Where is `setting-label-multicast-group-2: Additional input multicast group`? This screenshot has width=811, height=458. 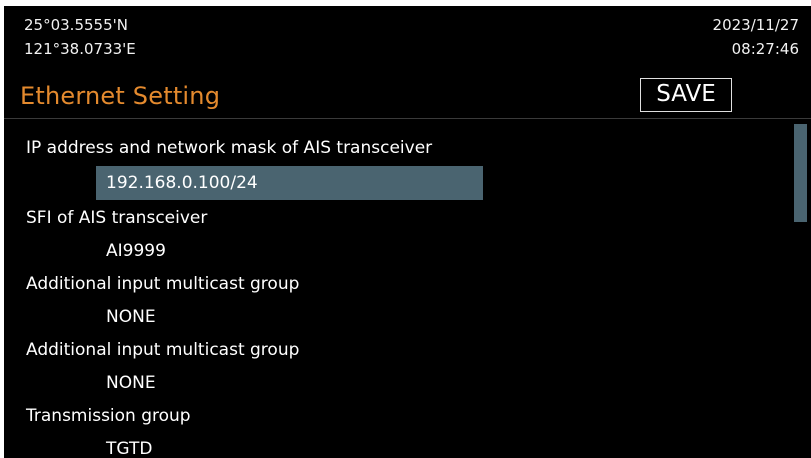
setting-label-multicast-group-2: Additional input multicast group is located at coordinates (163, 350).